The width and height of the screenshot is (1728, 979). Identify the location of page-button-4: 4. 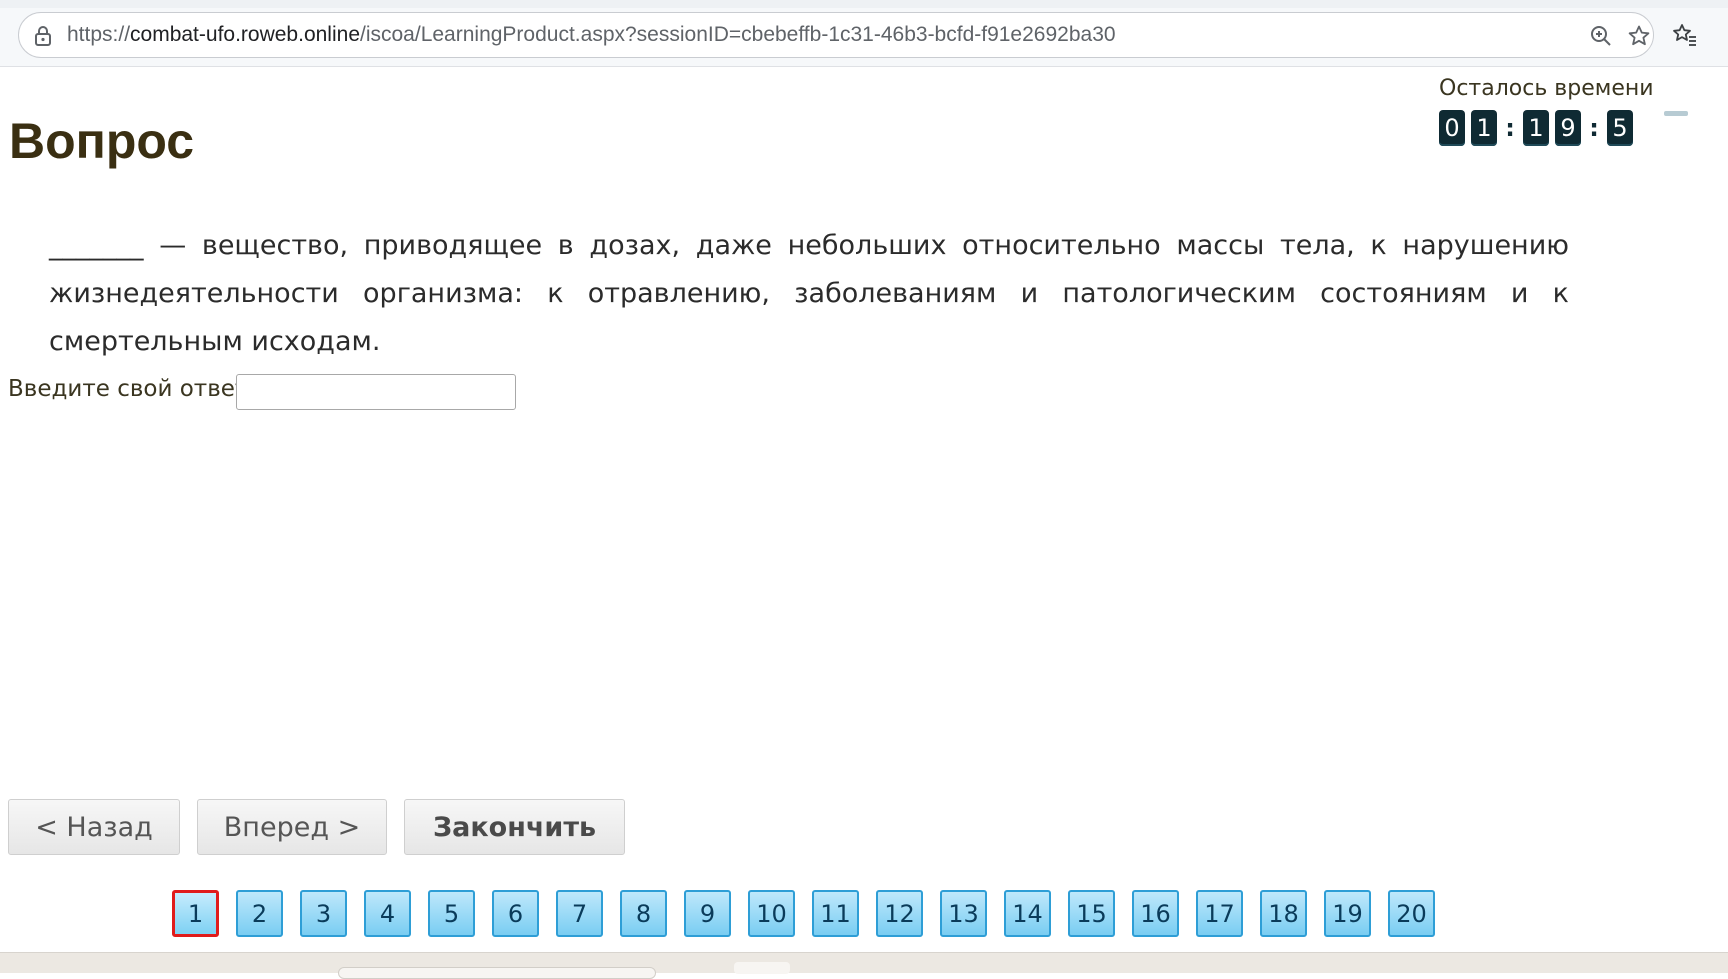
(387, 913).